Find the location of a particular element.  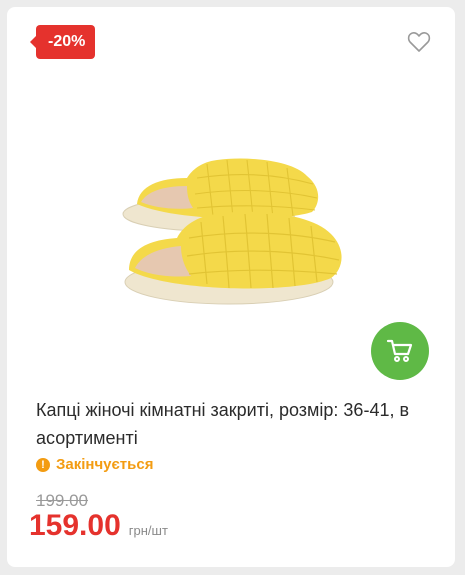

heart-outline-icon is located at coordinates (419, 42).